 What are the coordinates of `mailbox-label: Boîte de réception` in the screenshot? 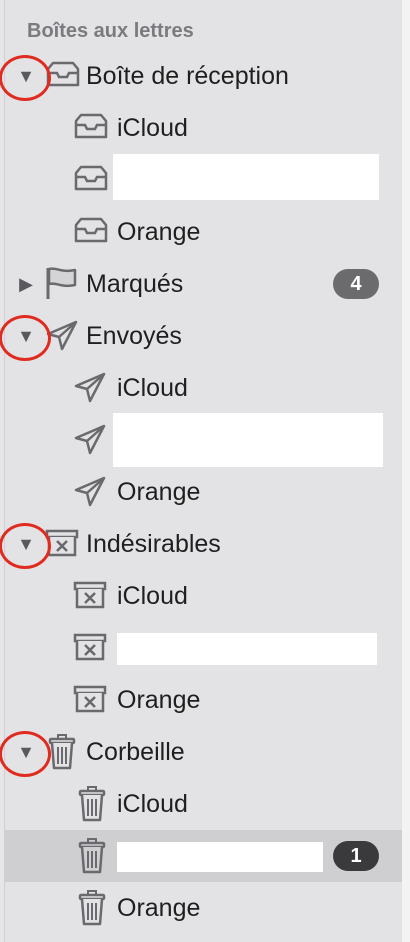 It's located at (187, 76).